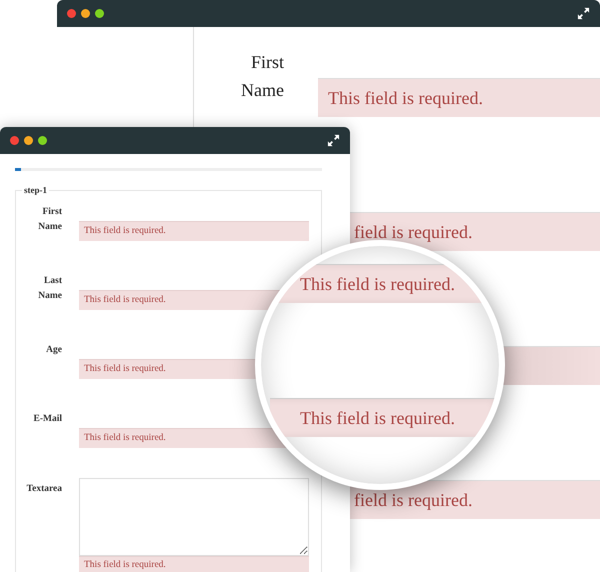  What do you see at coordinates (47, 419) in the screenshot?
I see `field-label: E-Mail` at bounding box center [47, 419].